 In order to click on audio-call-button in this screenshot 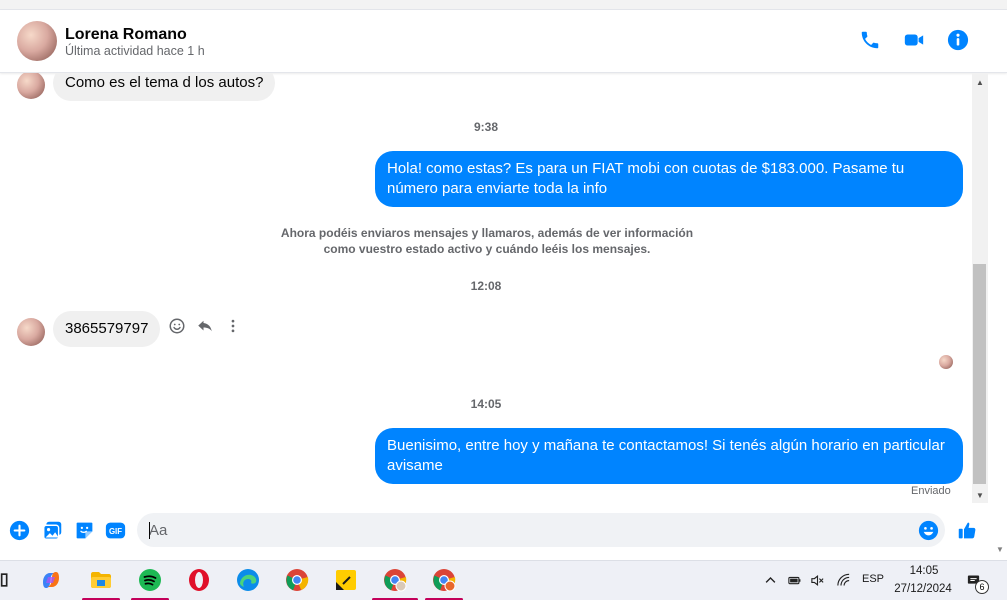, I will do `click(870, 40)`.